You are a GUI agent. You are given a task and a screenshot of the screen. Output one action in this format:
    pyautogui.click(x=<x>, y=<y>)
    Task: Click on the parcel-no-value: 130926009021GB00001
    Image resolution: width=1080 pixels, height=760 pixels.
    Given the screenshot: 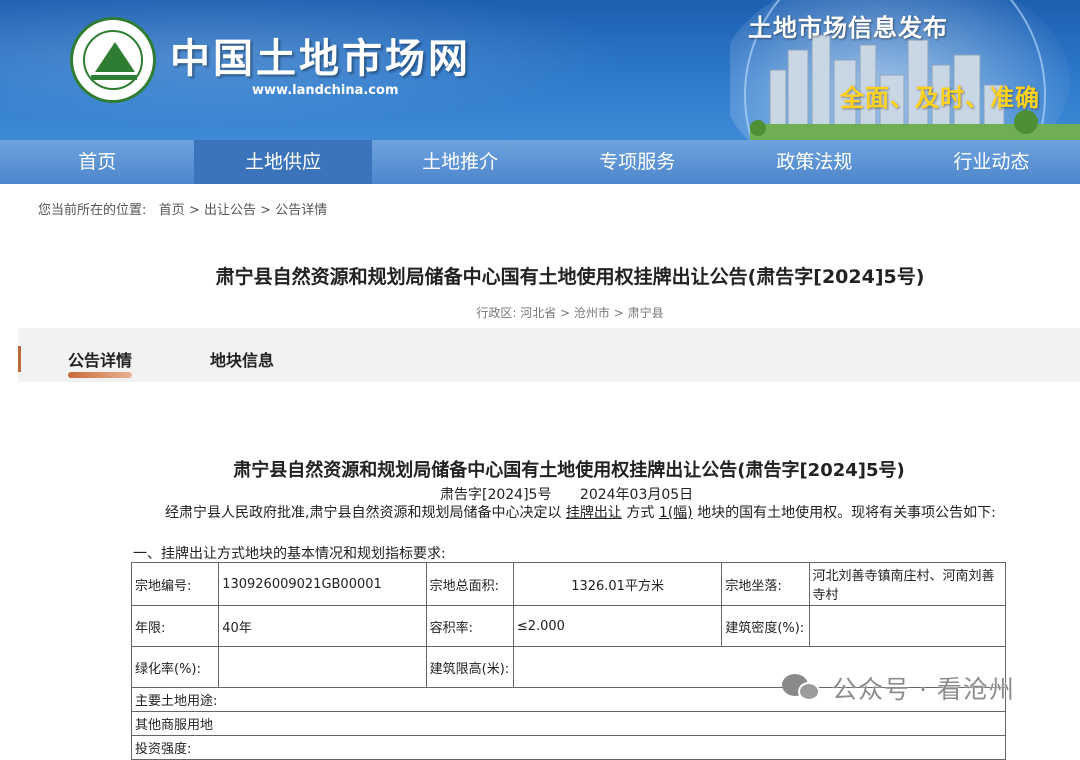 What is the action you would take?
    pyautogui.click(x=322, y=584)
    